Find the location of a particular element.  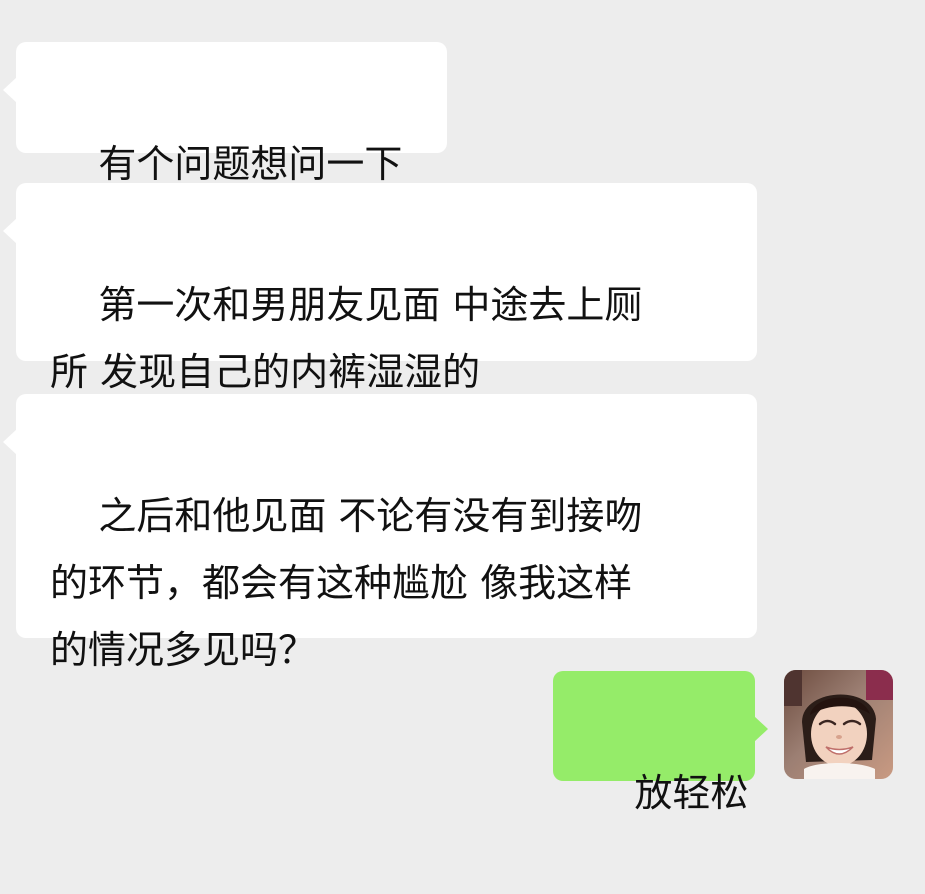

self-avatar-icon is located at coordinates (838, 724).